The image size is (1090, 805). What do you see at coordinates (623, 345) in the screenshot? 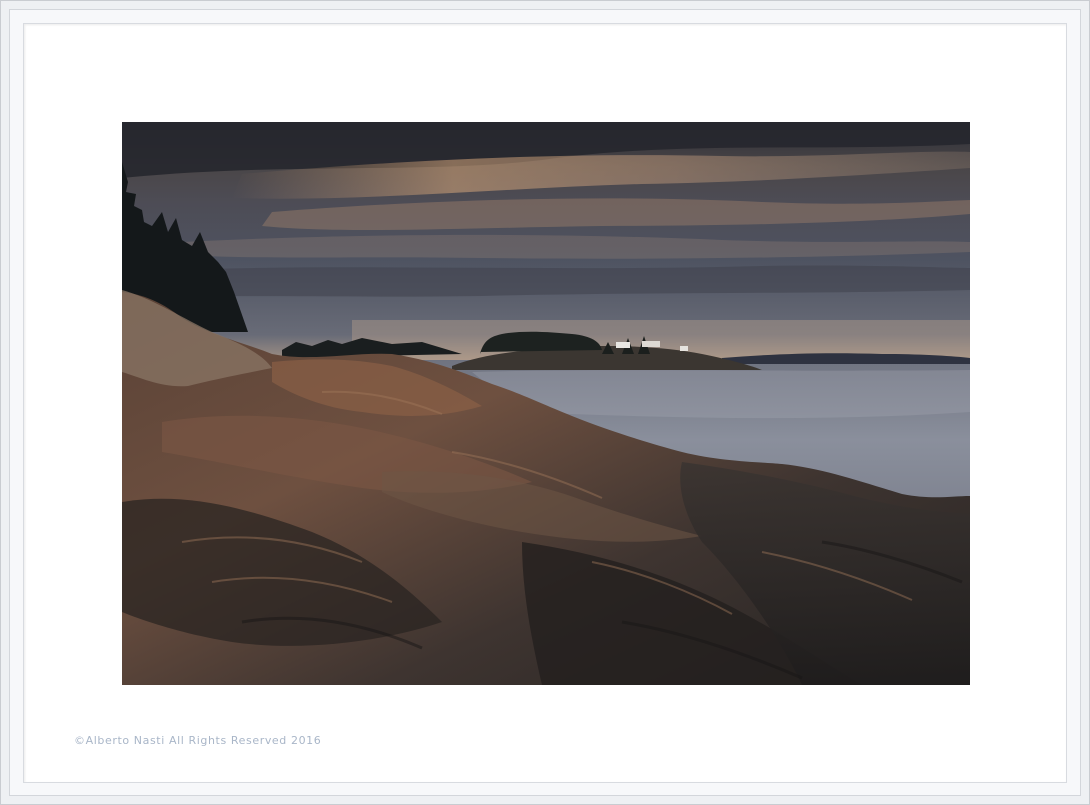
I see `lighthouse-house` at bounding box center [623, 345].